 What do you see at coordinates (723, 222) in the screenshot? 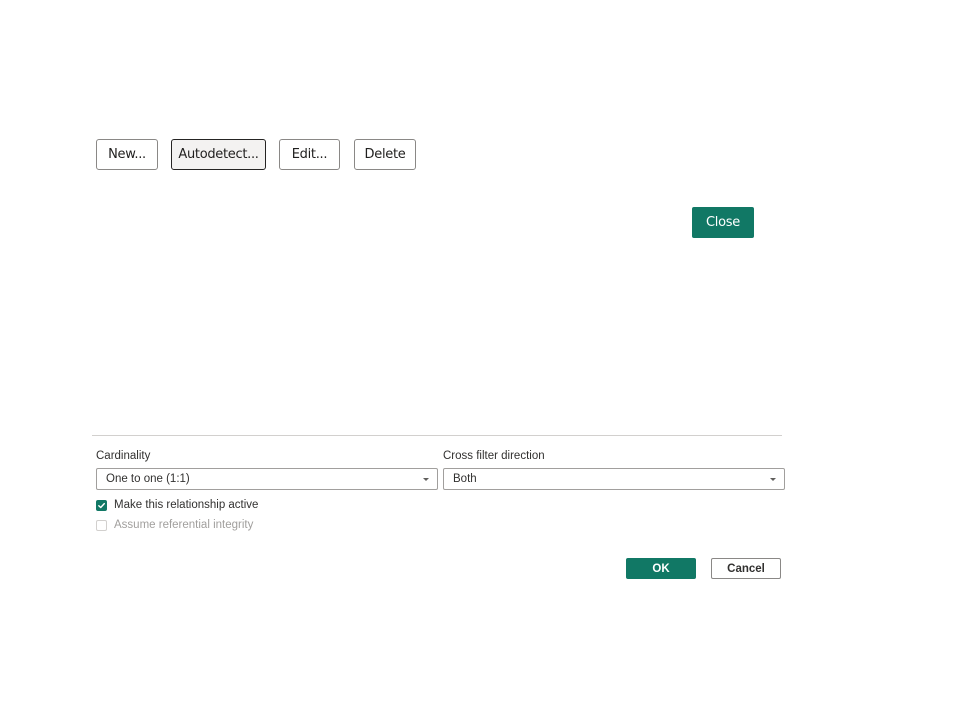
I see `close-button: Close` at bounding box center [723, 222].